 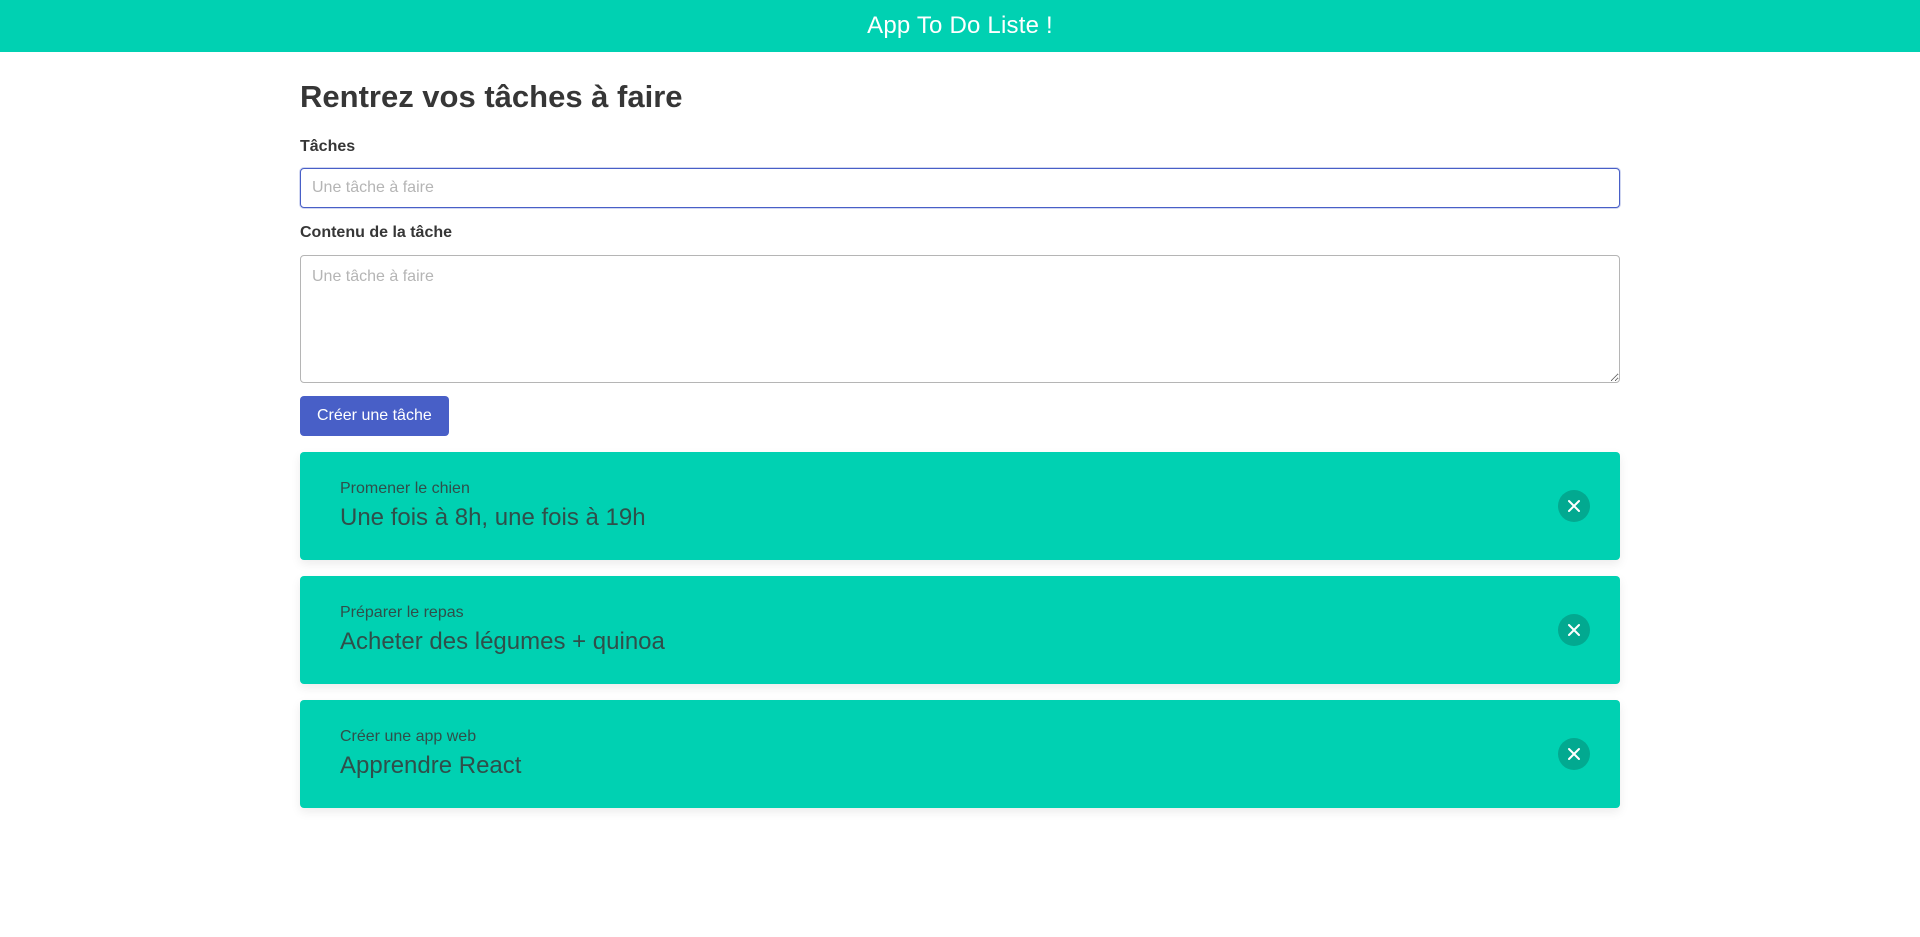 I want to click on task-content-textarea, so click(x=960, y=318).